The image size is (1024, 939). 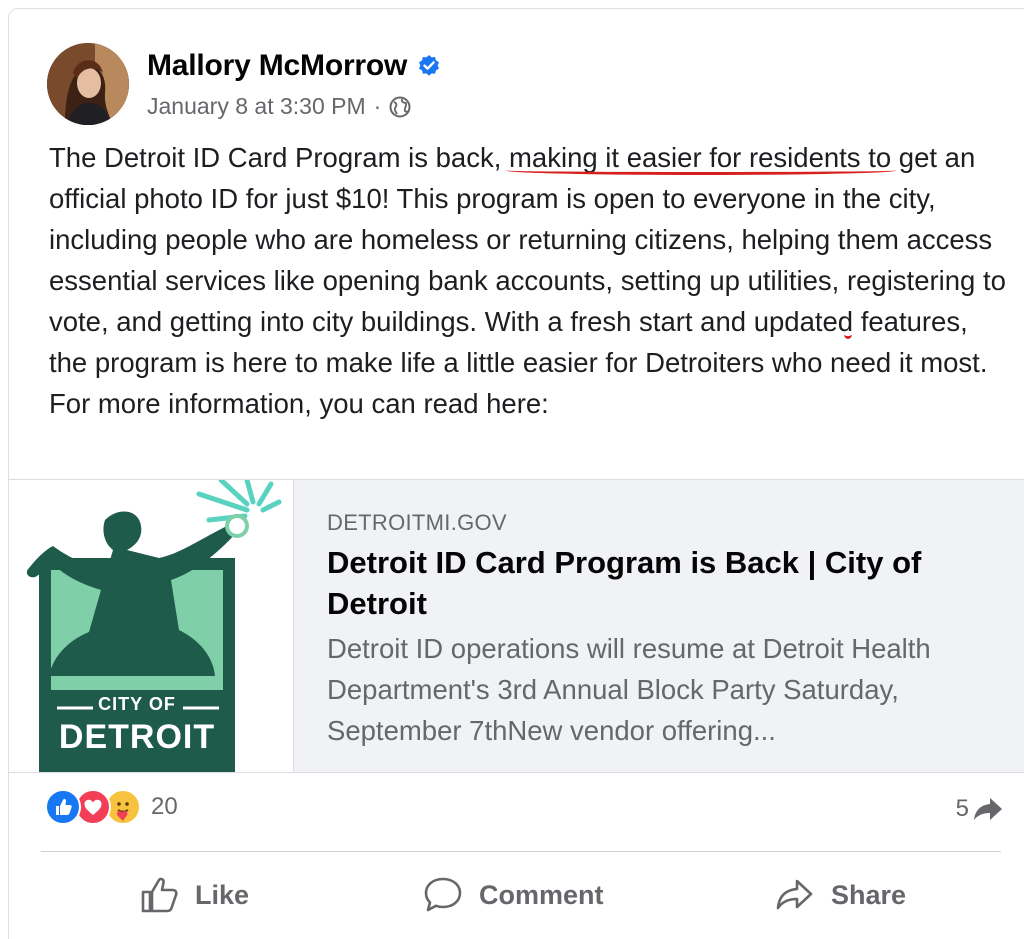 I want to click on author-avatar, so click(x=88, y=84).